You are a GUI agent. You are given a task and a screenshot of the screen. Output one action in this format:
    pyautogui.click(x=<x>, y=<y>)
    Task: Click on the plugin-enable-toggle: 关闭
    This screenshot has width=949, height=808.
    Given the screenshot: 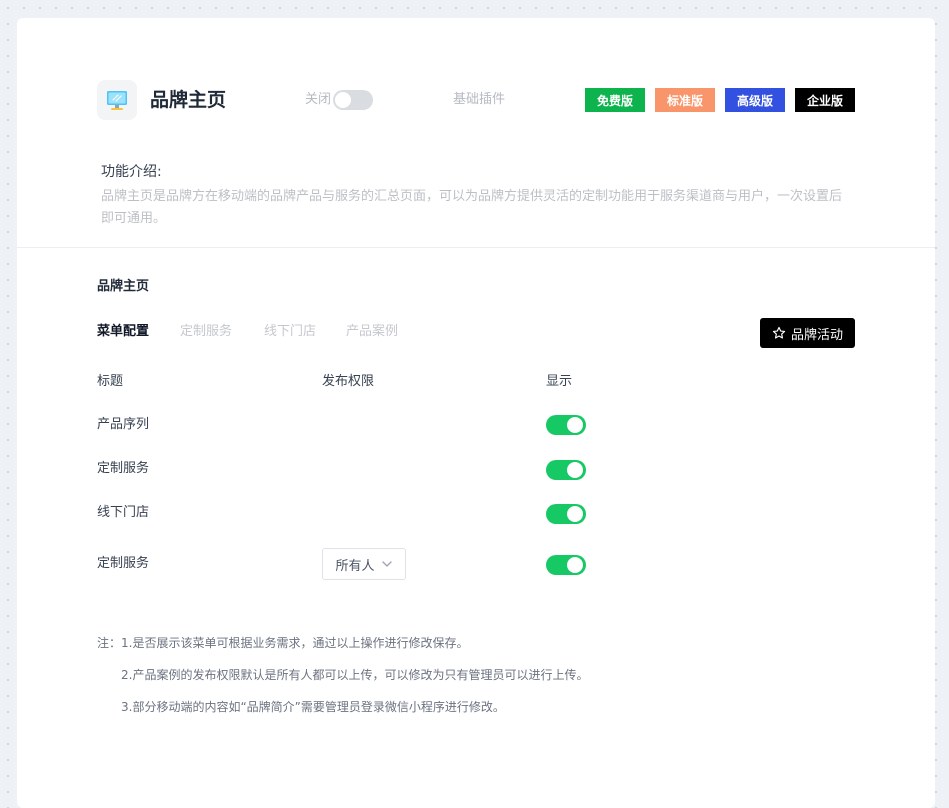 What is the action you would take?
    pyautogui.click(x=339, y=100)
    